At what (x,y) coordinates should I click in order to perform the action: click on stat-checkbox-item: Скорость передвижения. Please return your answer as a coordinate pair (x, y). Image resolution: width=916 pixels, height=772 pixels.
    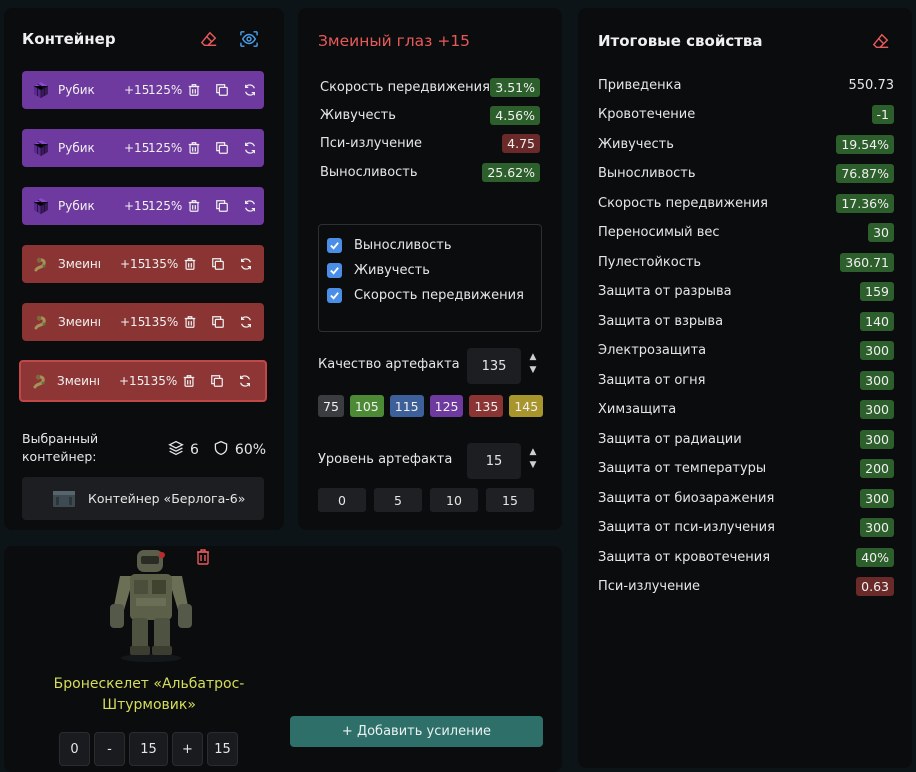
    Looking at the image, I should click on (434, 295).